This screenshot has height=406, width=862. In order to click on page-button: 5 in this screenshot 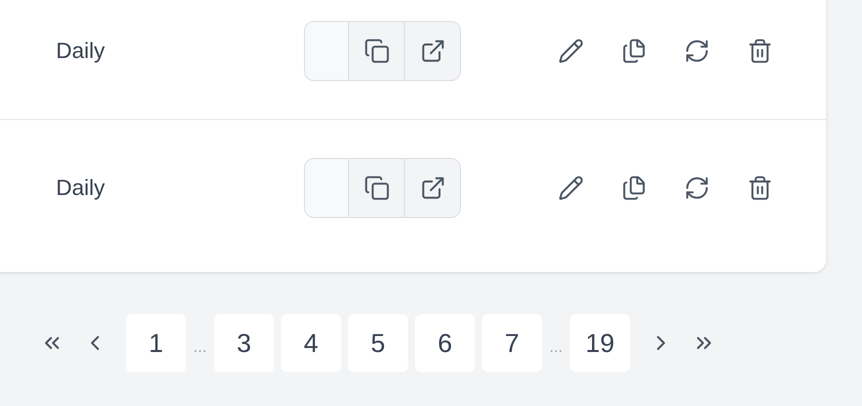, I will do `click(378, 343)`.